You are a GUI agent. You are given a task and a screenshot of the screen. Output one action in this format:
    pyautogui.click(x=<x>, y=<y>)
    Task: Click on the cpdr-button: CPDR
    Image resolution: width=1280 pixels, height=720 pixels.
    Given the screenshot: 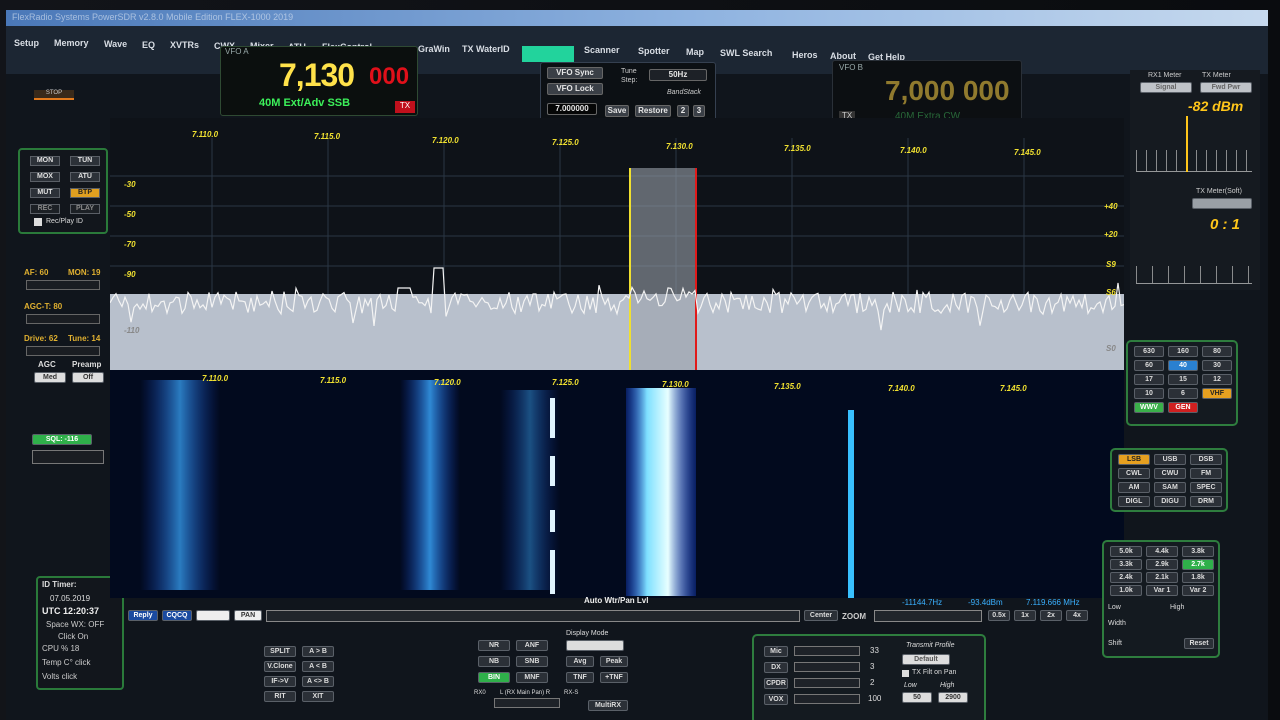 What is the action you would take?
    pyautogui.click(x=776, y=683)
    